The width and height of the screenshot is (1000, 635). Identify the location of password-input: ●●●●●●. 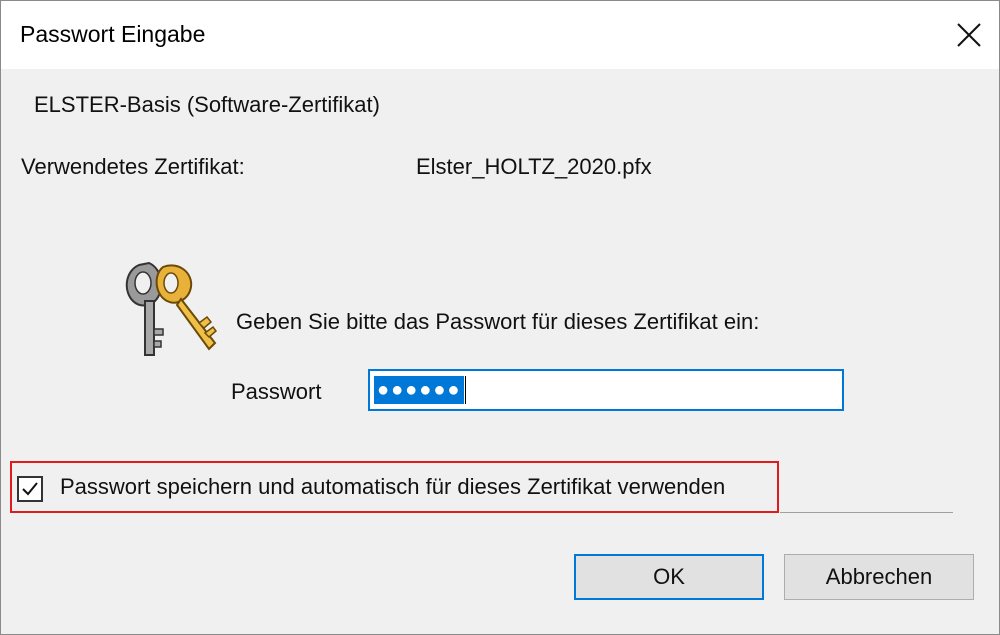
(606, 390).